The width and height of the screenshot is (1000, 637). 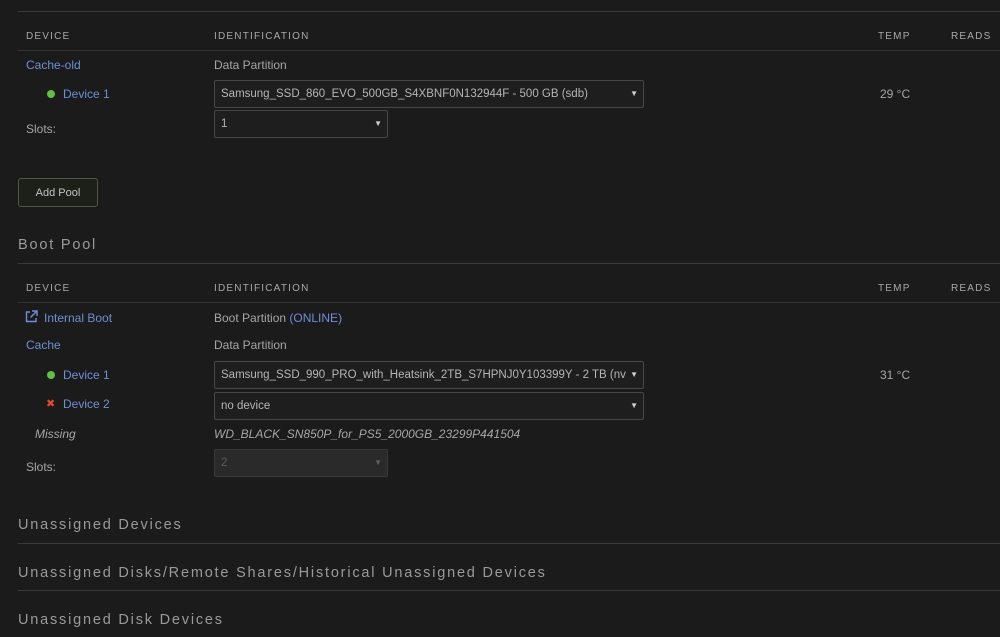 What do you see at coordinates (316, 318) in the screenshot?
I see `online-status: (ONLINE)` at bounding box center [316, 318].